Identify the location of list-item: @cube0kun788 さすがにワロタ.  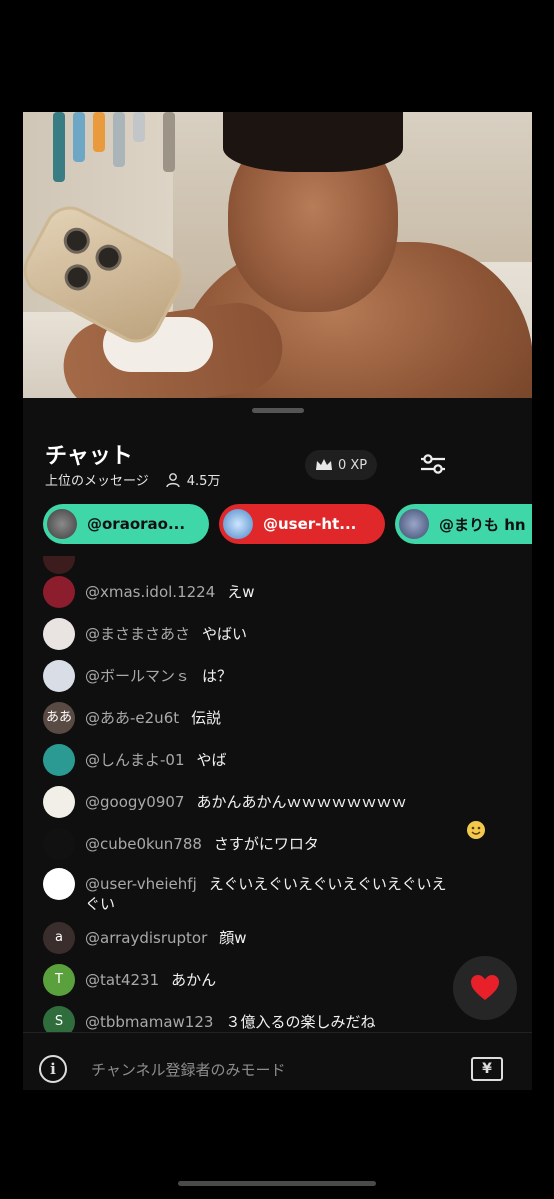
(278, 844).